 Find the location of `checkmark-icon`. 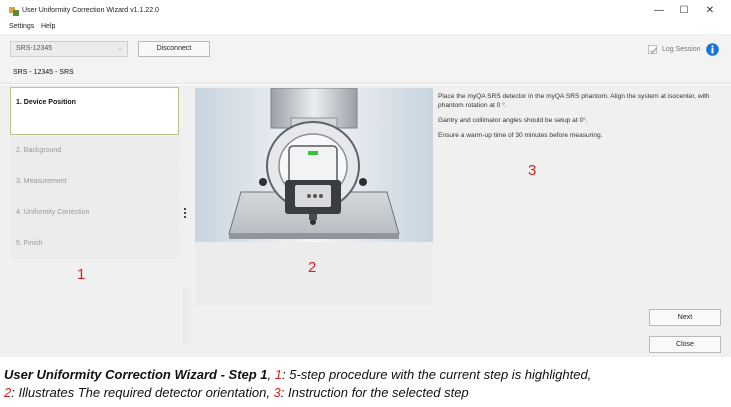

checkmark-icon is located at coordinates (654, 50).